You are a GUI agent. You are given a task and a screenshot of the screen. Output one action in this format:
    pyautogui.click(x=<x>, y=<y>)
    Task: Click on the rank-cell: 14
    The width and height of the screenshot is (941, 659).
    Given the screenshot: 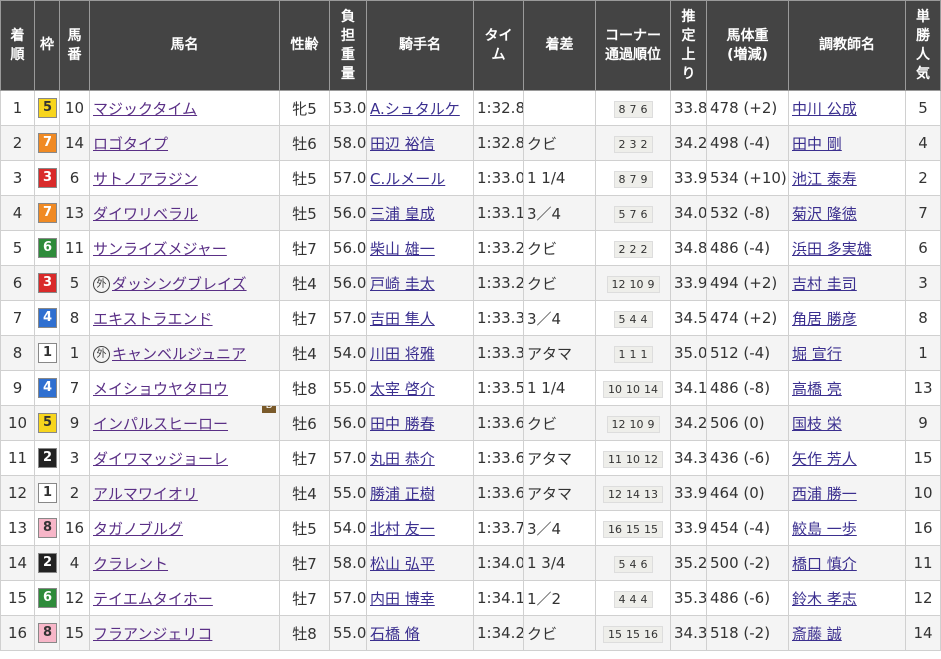 What is the action you would take?
    pyautogui.click(x=17, y=563)
    